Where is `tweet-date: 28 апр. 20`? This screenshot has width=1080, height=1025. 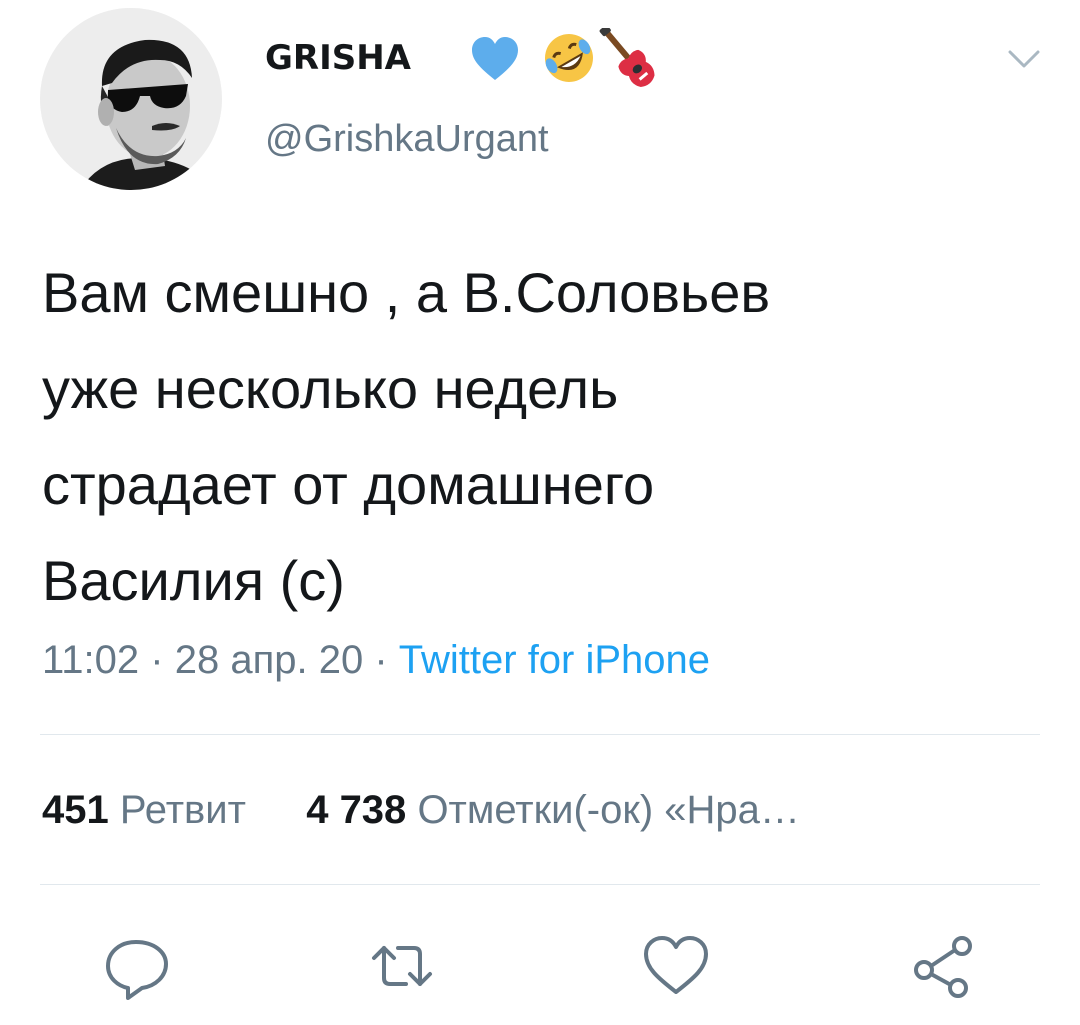
tweet-date: 28 апр. 20 is located at coordinates (269, 660).